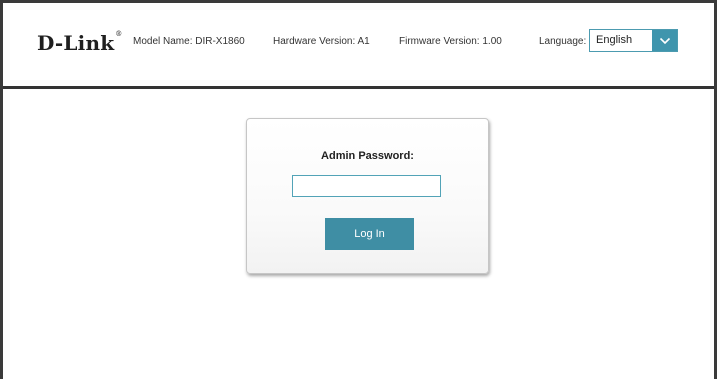  I want to click on dlink-logo: D-Link®, so click(80, 42).